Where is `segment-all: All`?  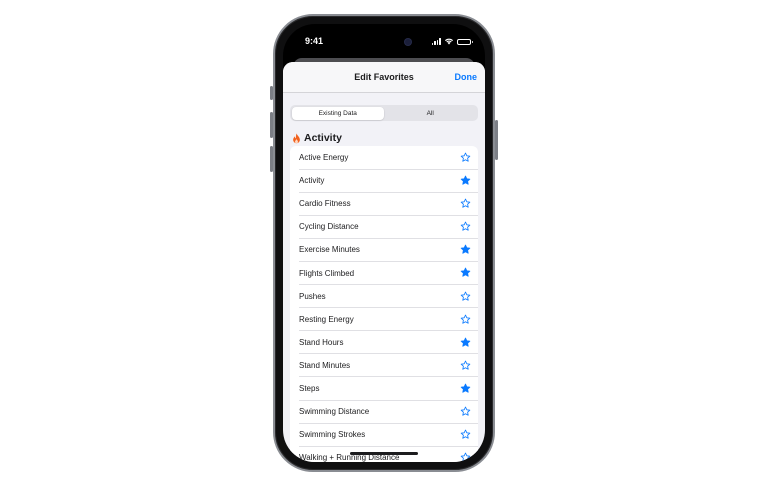
segment-all: All is located at coordinates (430, 113).